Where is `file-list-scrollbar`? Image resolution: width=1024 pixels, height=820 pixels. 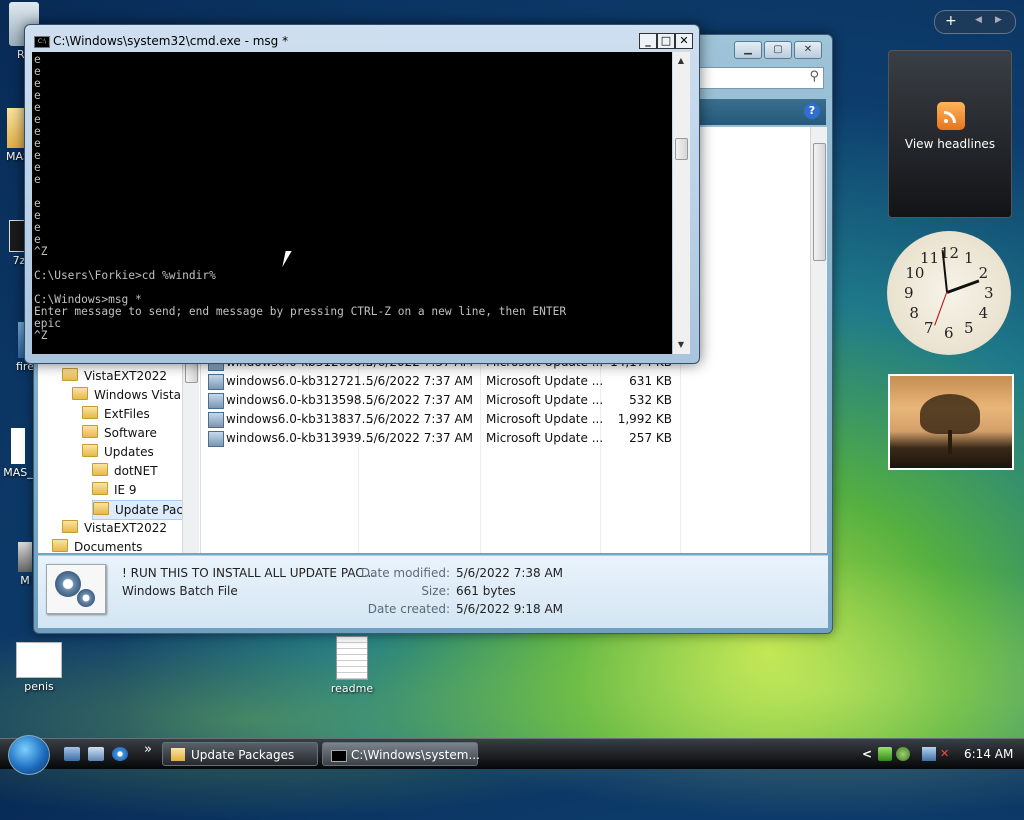 file-list-scrollbar is located at coordinates (818, 340).